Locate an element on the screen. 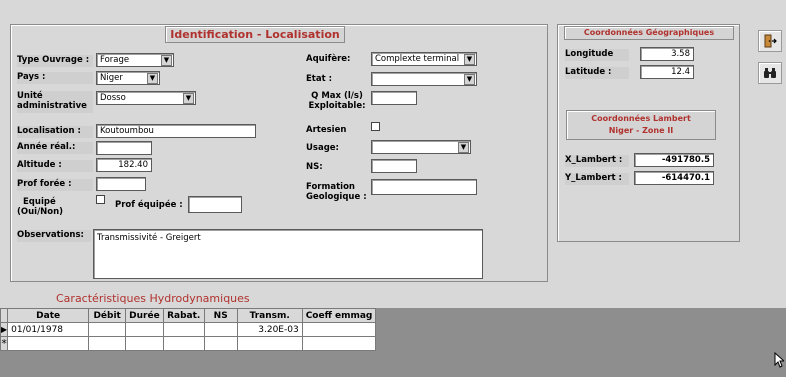 This screenshot has width=786, height=377. usage-select: ▼ is located at coordinates (421, 147).